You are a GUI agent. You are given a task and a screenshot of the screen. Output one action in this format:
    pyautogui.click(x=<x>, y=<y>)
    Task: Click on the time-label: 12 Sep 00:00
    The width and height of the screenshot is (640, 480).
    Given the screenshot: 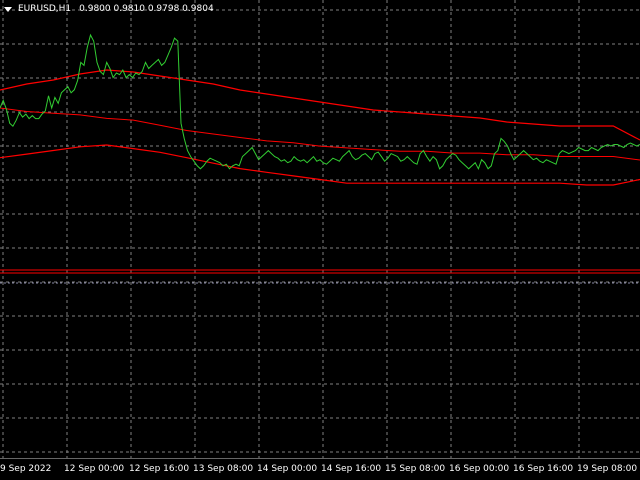 What is the action you would take?
    pyautogui.click(x=94, y=469)
    